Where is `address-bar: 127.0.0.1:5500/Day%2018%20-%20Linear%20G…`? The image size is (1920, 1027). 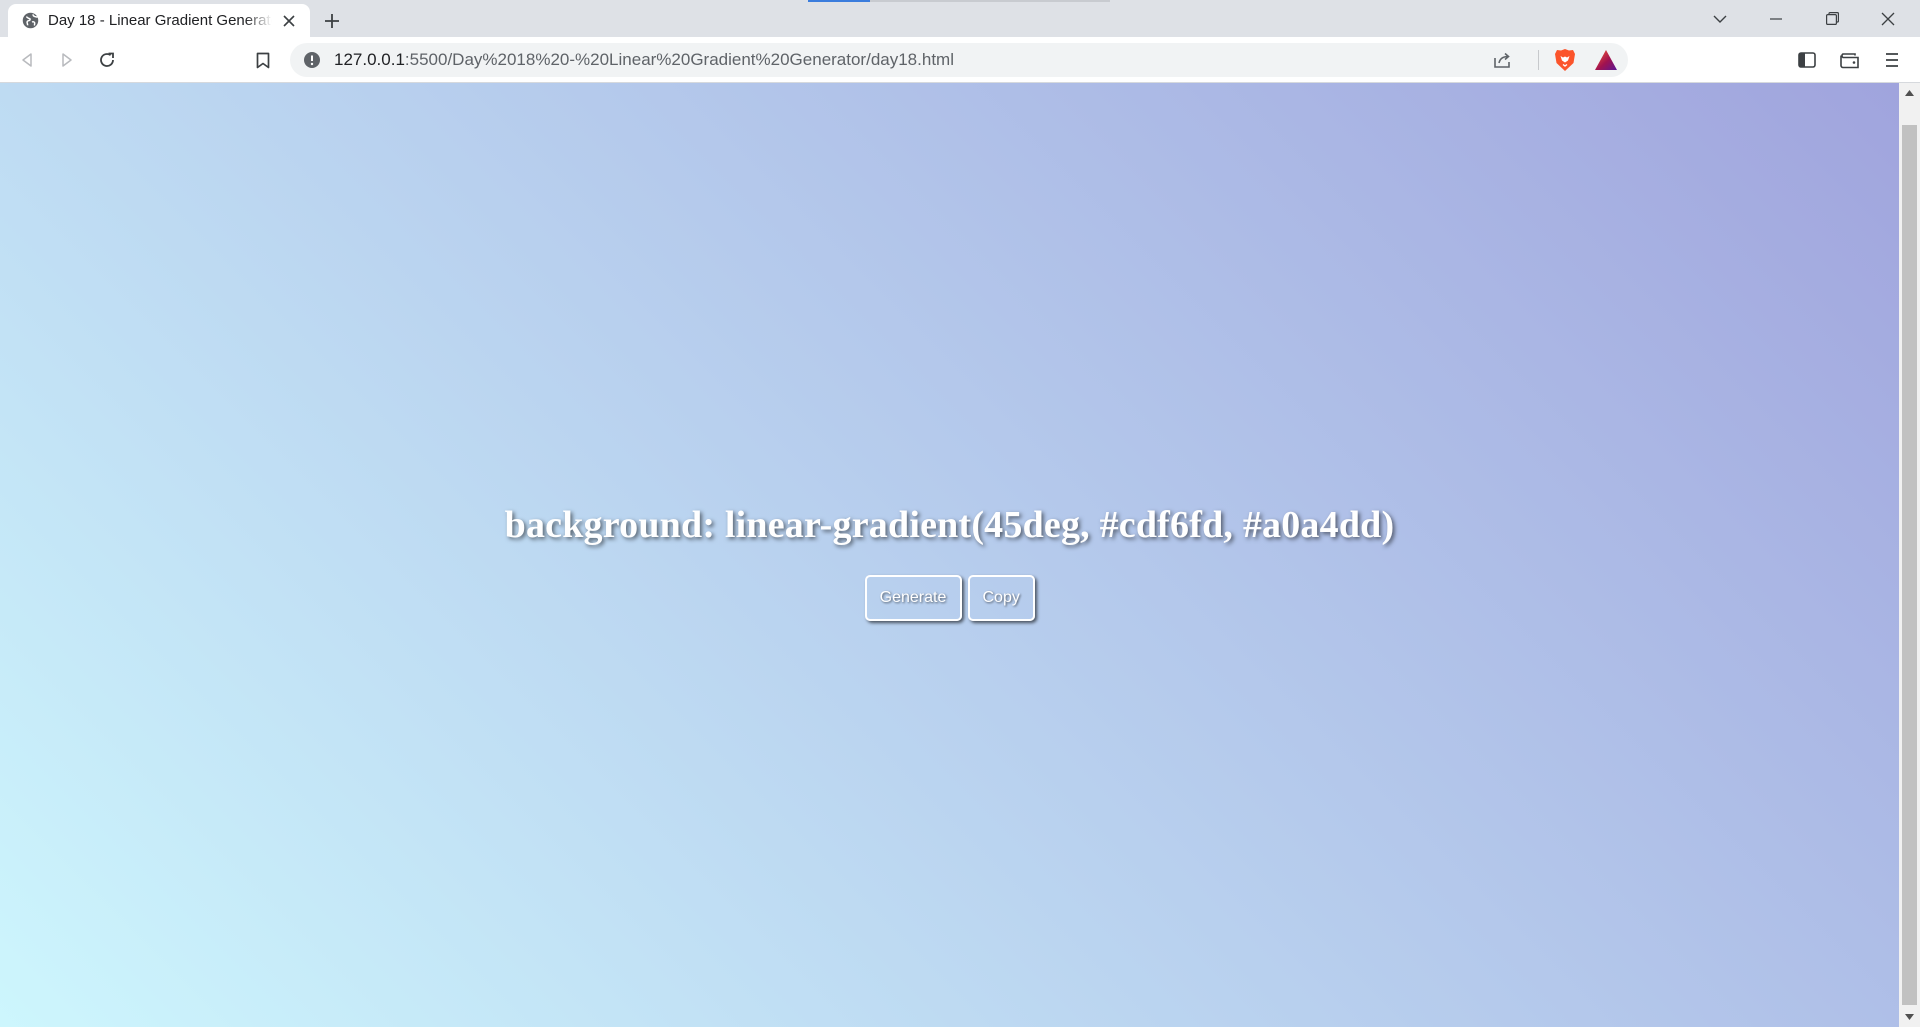
address-bar: 127.0.0.1:5500/Day%2018%20-%20Linear%20G… is located at coordinates (959, 60).